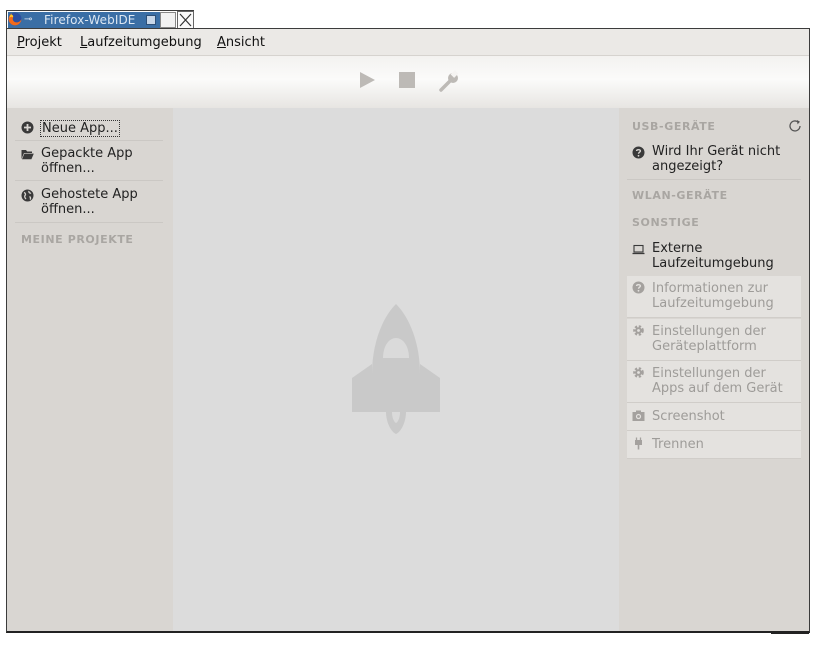 This screenshot has width=816, height=649. Describe the element at coordinates (709, 331) in the screenshot. I see `device-preferences-line1: Einstellungen der` at that location.